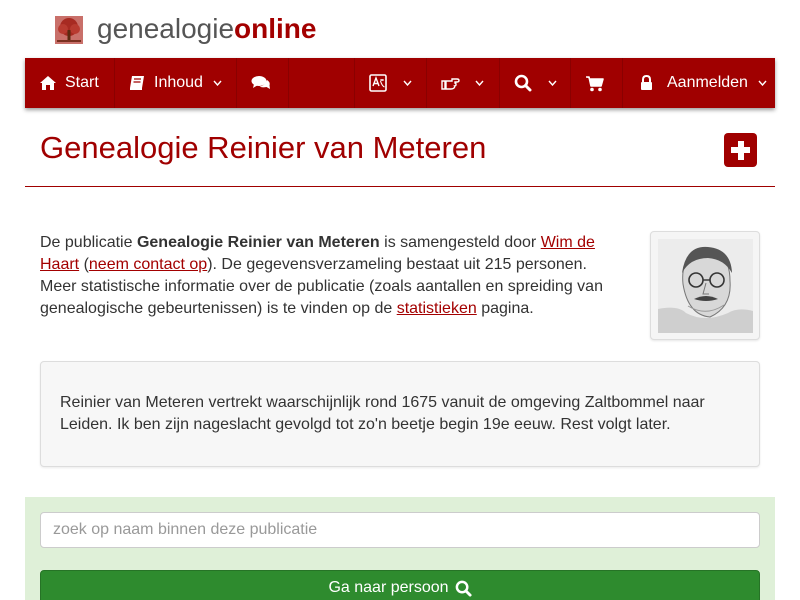  I want to click on intro-text-2: is samengesteld door, so click(460, 242).